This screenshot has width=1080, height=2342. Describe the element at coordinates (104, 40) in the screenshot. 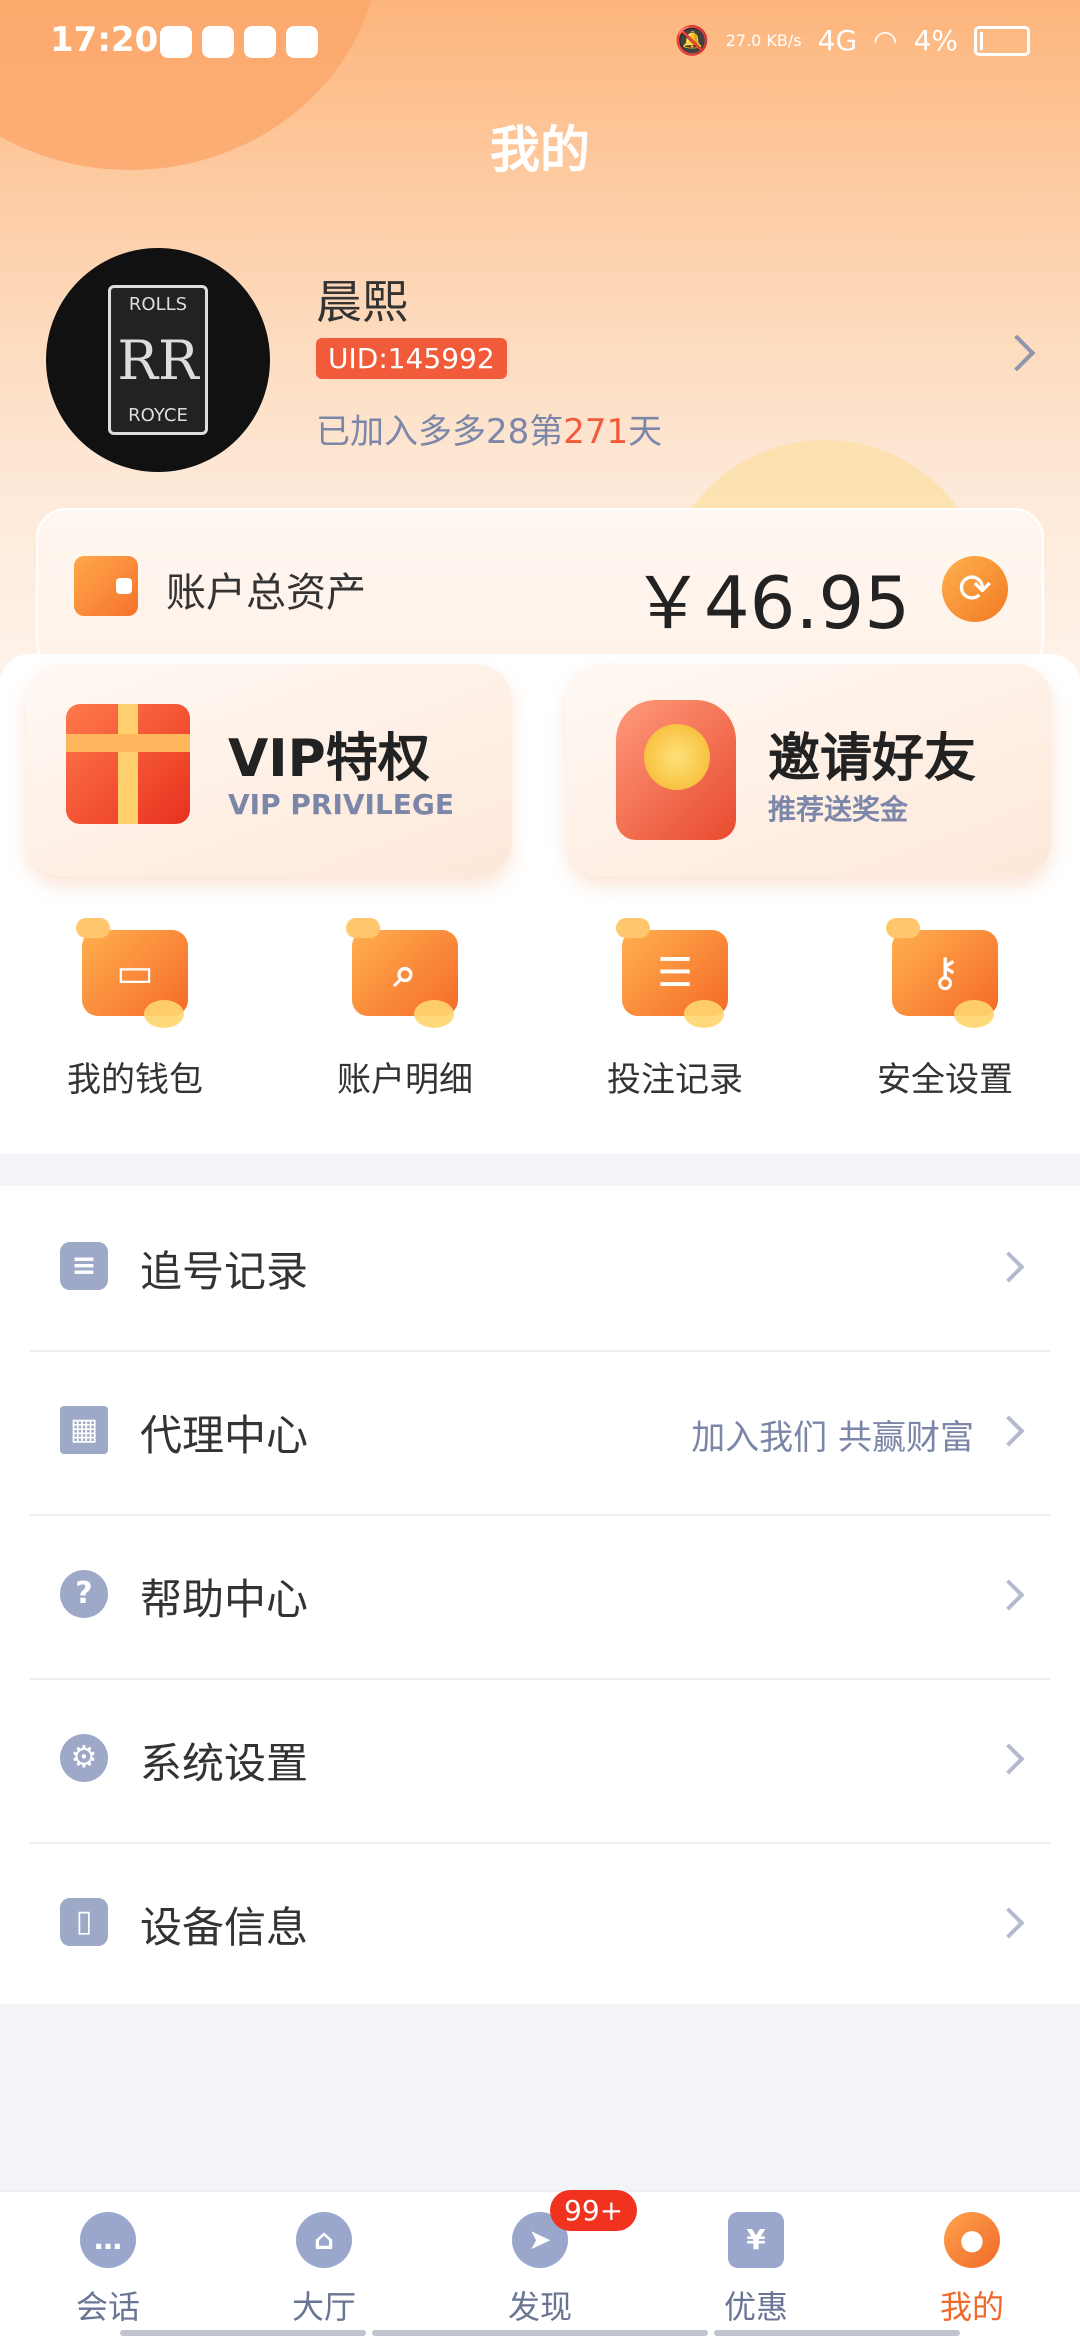

I see `status-time: 17:20` at that location.